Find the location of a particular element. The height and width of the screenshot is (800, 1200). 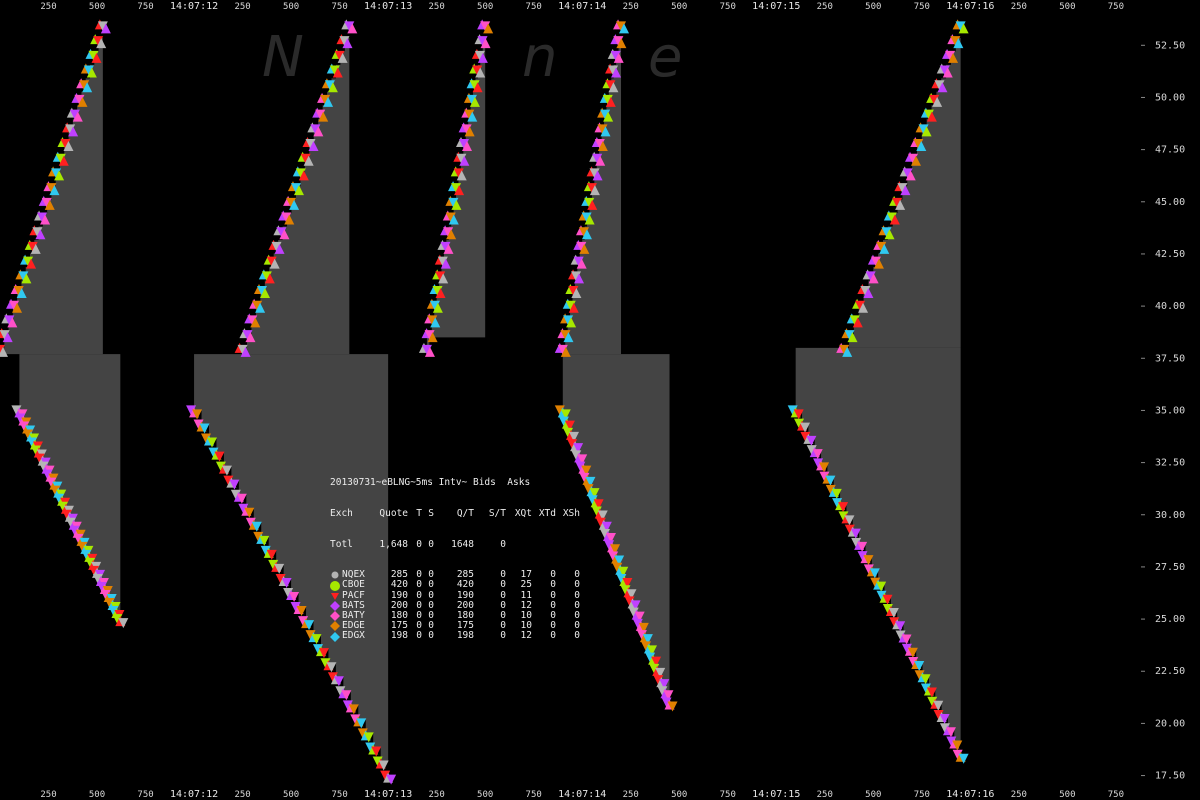

price-label: 30.00 is located at coordinates (1170, 515).